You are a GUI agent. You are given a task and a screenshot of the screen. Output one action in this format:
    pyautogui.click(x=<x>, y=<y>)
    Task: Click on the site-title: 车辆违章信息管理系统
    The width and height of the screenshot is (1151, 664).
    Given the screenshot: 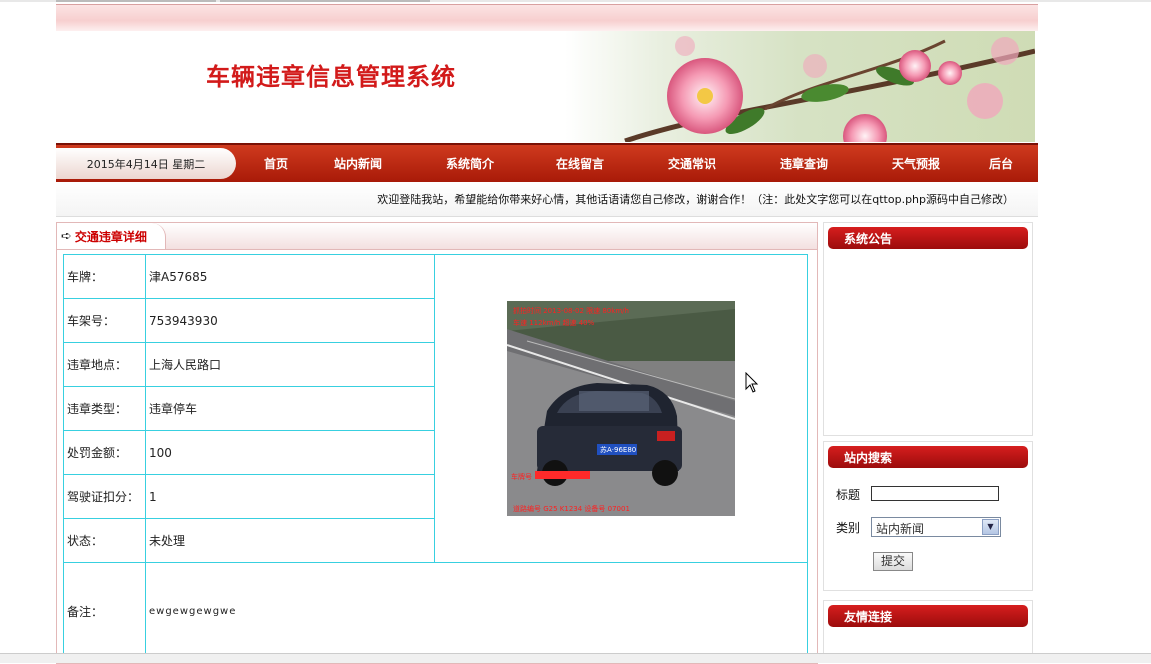 What is the action you would take?
    pyautogui.click(x=331, y=76)
    